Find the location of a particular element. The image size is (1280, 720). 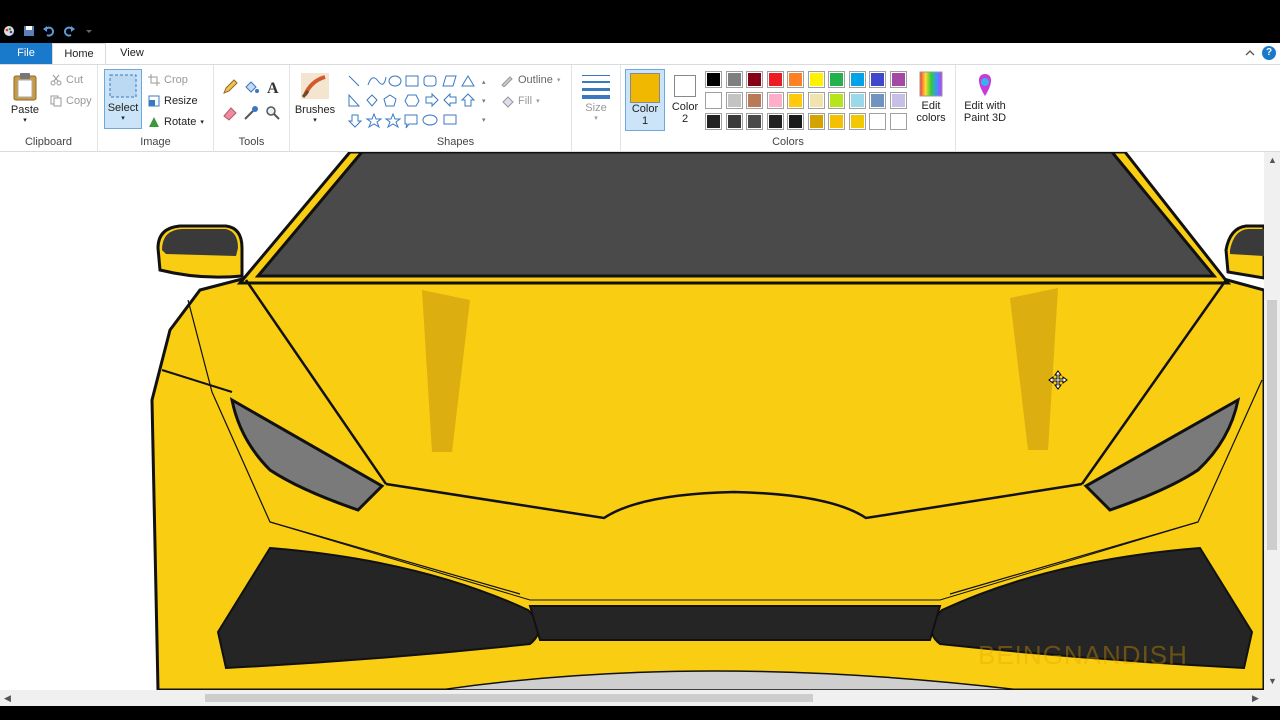

paint-app-icon is located at coordinates (9, 31).